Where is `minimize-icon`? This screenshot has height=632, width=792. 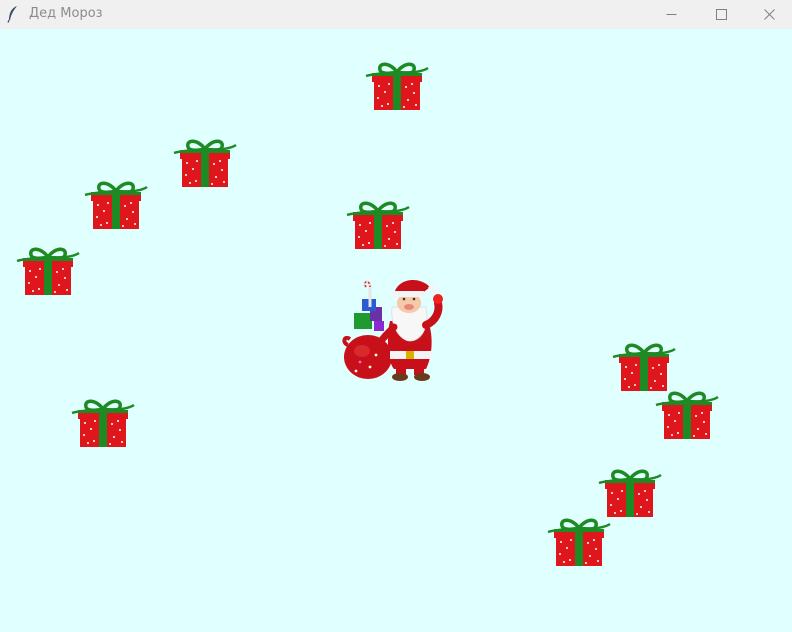 minimize-icon is located at coordinates (671, 14).